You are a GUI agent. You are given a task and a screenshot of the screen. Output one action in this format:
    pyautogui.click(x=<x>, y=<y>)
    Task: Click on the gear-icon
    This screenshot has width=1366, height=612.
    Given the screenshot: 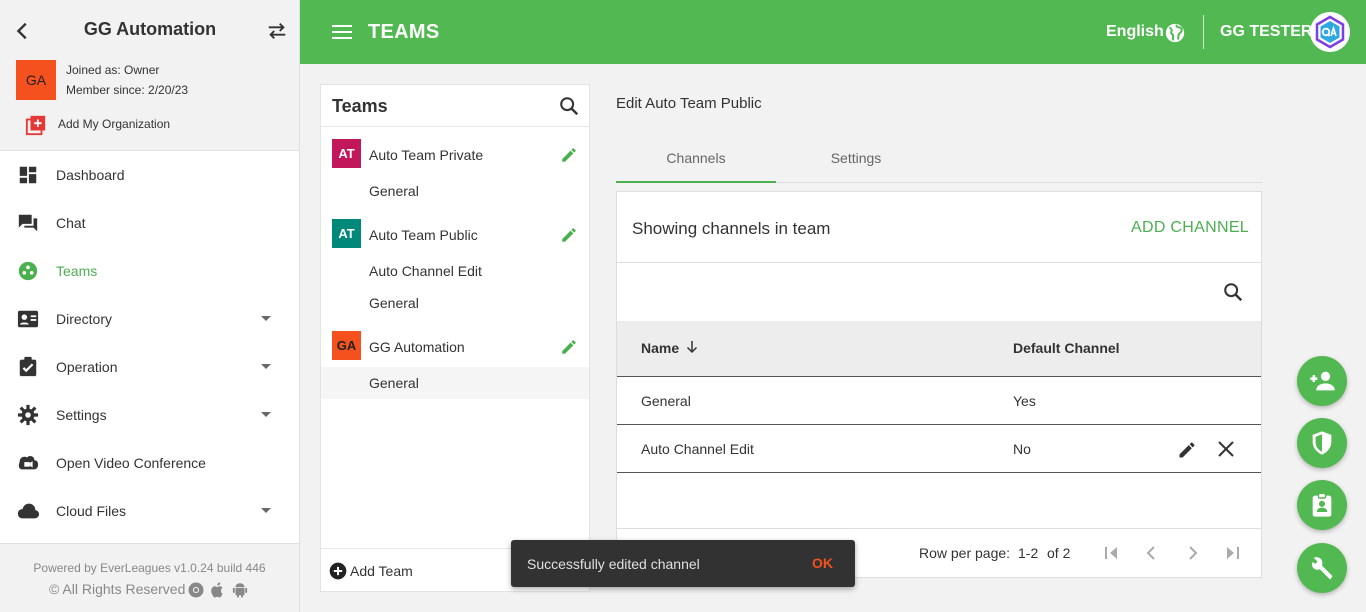 What is the action you would take?
    pyautogui.click(x=28, y=415)
    